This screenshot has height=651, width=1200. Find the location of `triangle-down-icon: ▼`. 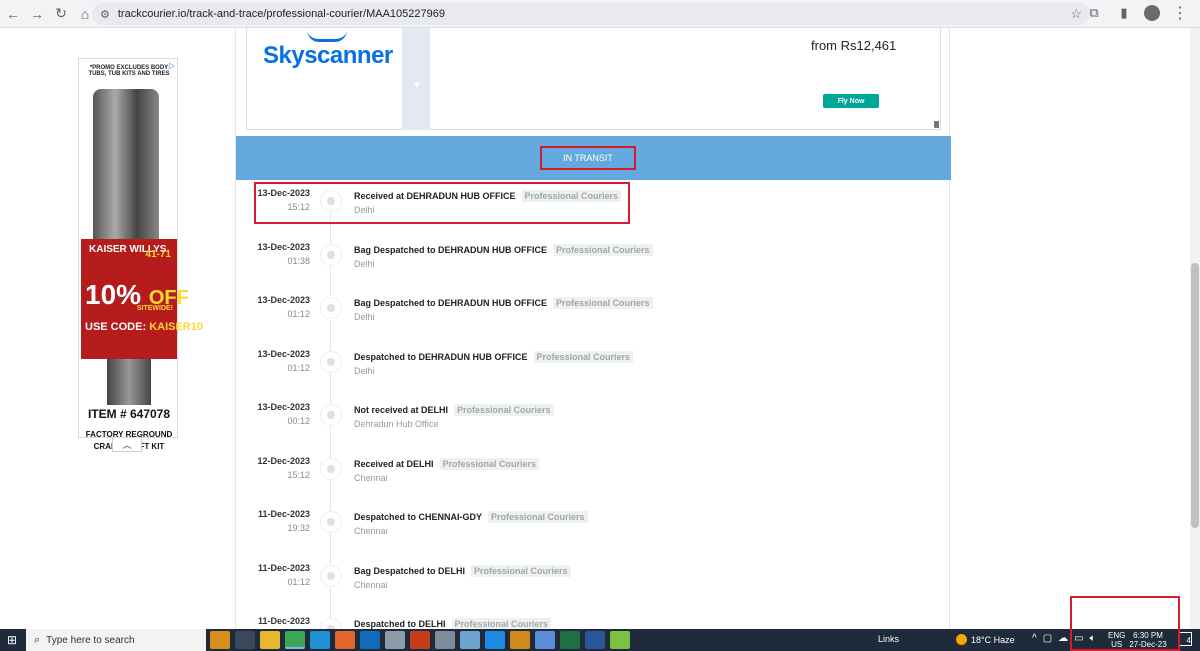

triangle-down-icon: ▼ is located at coordinates (417, 85).